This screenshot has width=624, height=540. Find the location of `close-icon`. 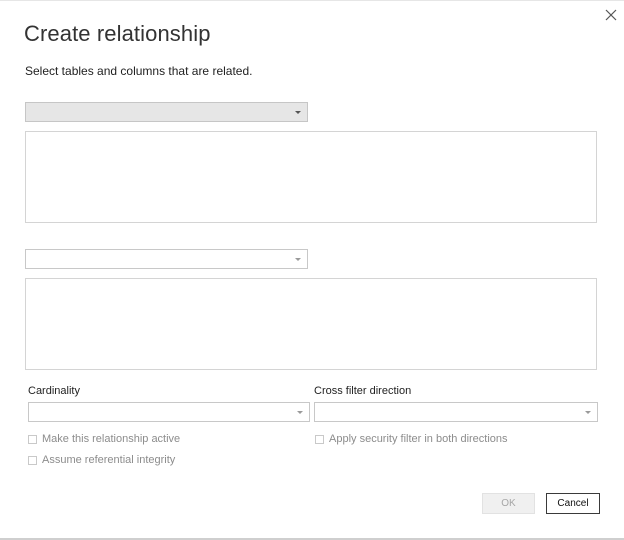

close-icon is located at coordinates (611, 15).